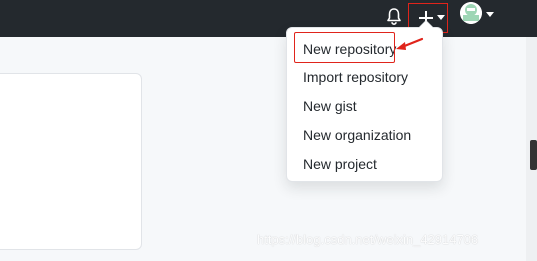  I want to click on menu-item-new-organization: New organization, so click(357, 135).